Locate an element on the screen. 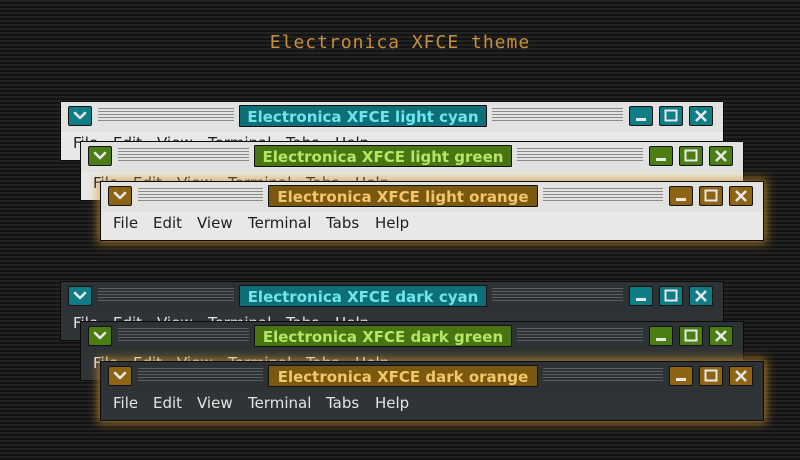 This screenshot has width=800, height=460. window-titlebar: Electronica XFCE dark cyan is located at coordinates (392, 297).